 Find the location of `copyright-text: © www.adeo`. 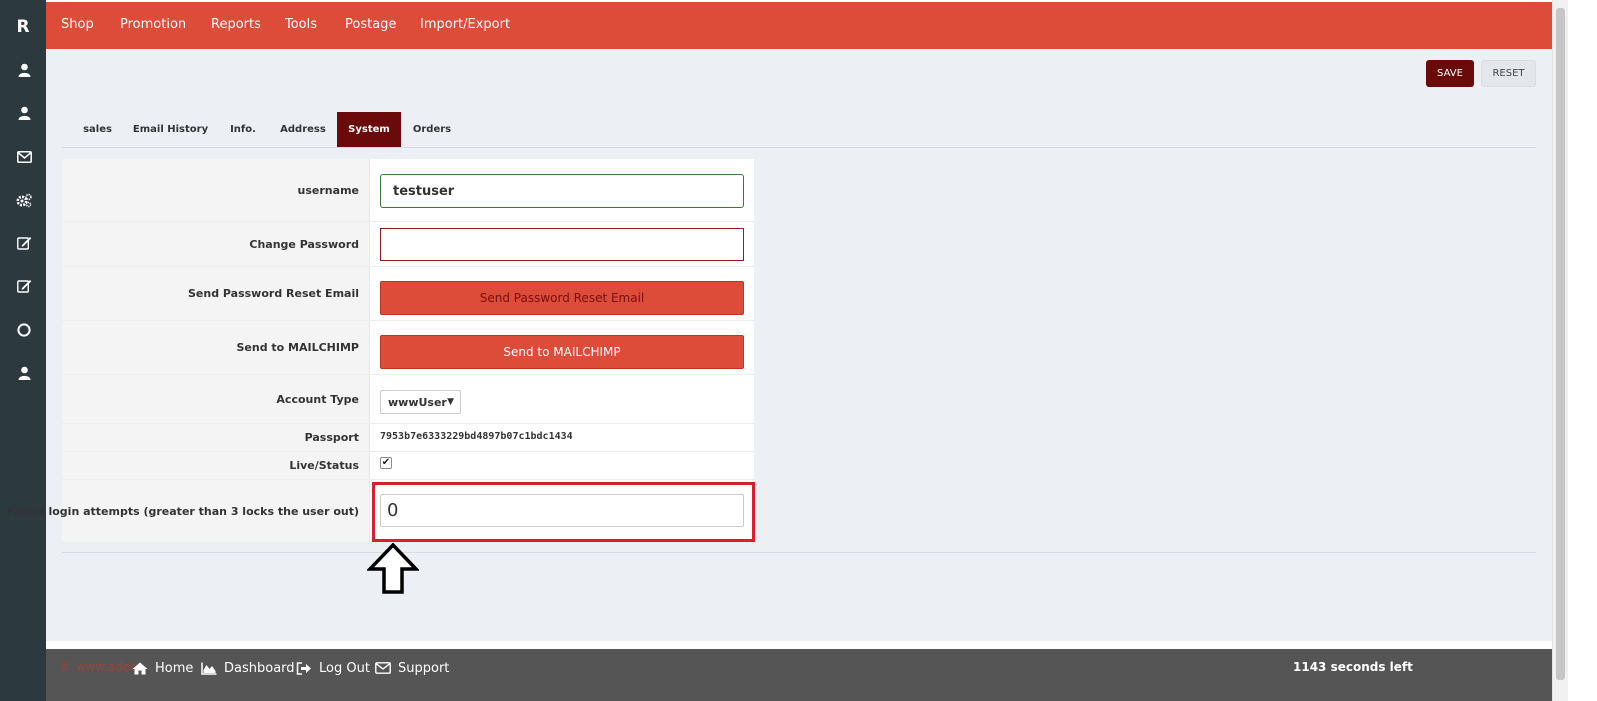

copyright-text: © www.adeo is located at coordinates (99, 667).